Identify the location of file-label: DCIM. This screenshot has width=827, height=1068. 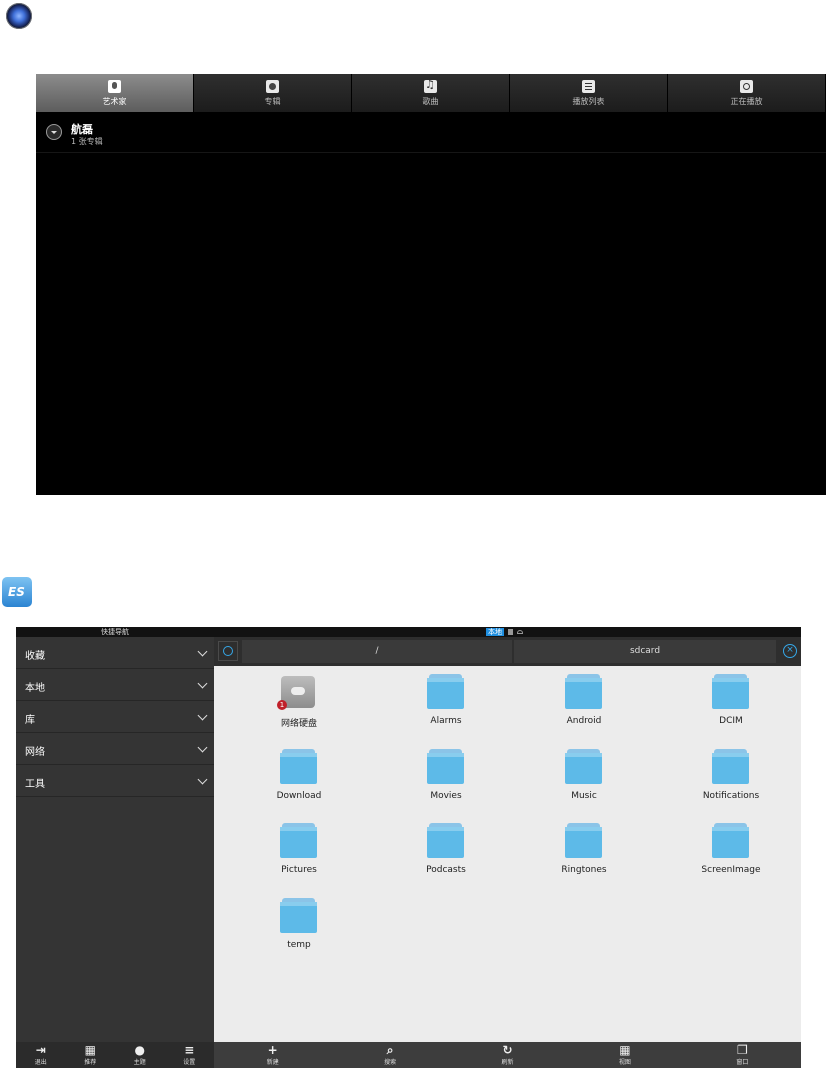
(731, 721).